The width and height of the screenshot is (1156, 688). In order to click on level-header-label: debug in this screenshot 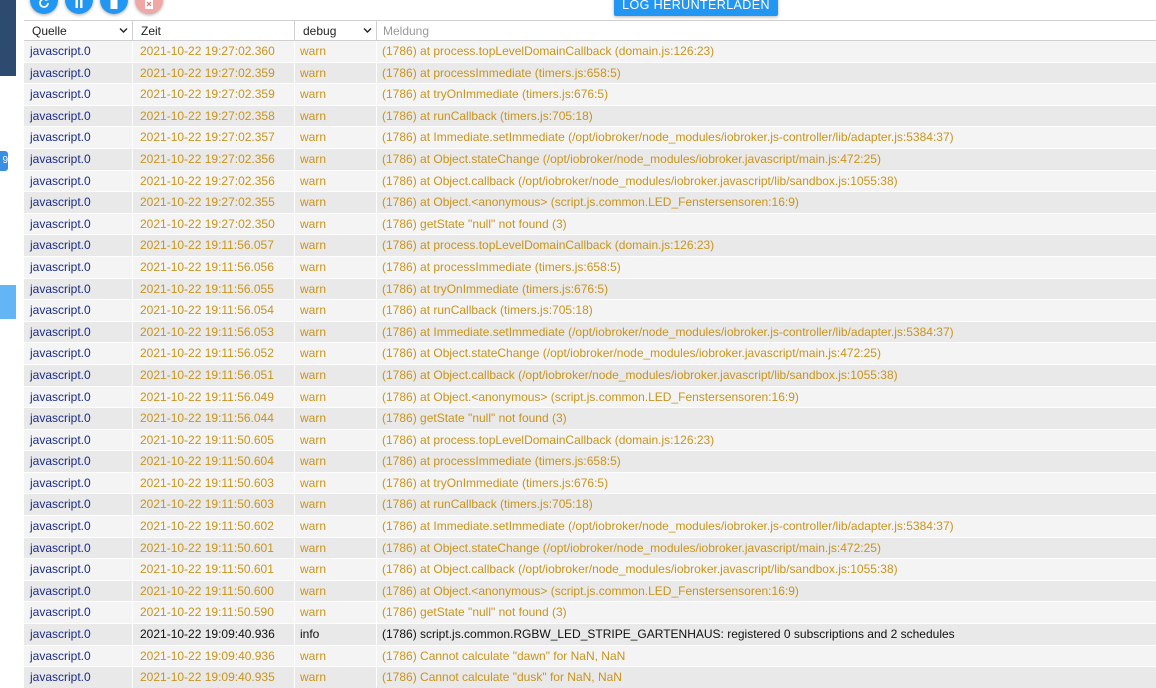, I will do `click(320, 31)`.